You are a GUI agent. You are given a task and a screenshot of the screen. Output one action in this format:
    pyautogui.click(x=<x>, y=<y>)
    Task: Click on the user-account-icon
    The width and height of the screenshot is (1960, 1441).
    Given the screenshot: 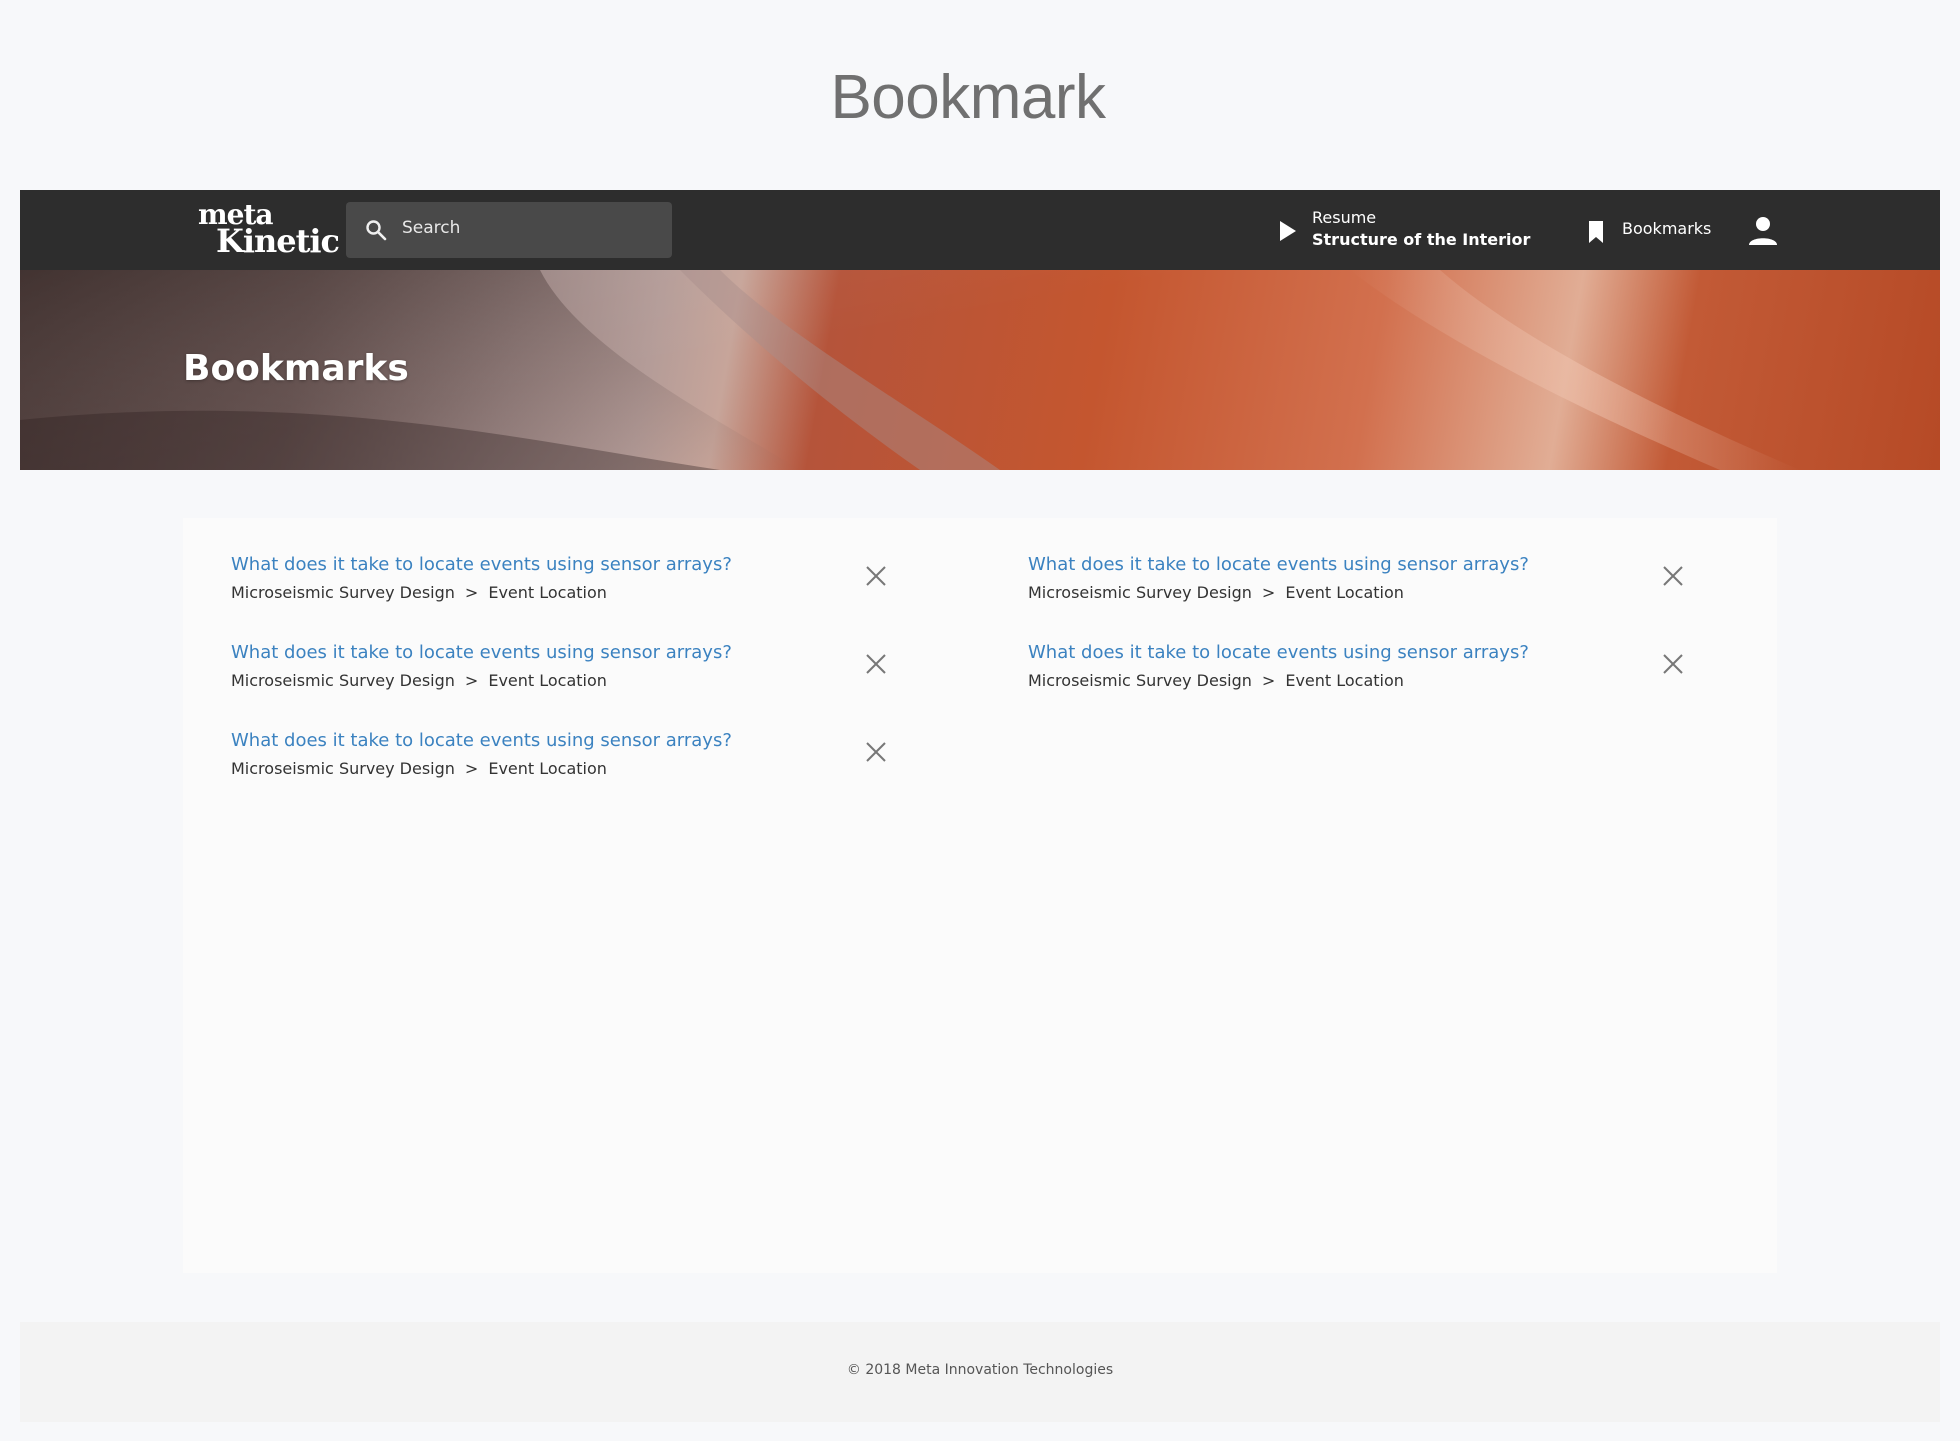 What is the action you would take?
    pyautogui.click(x=1763, y=231)
    